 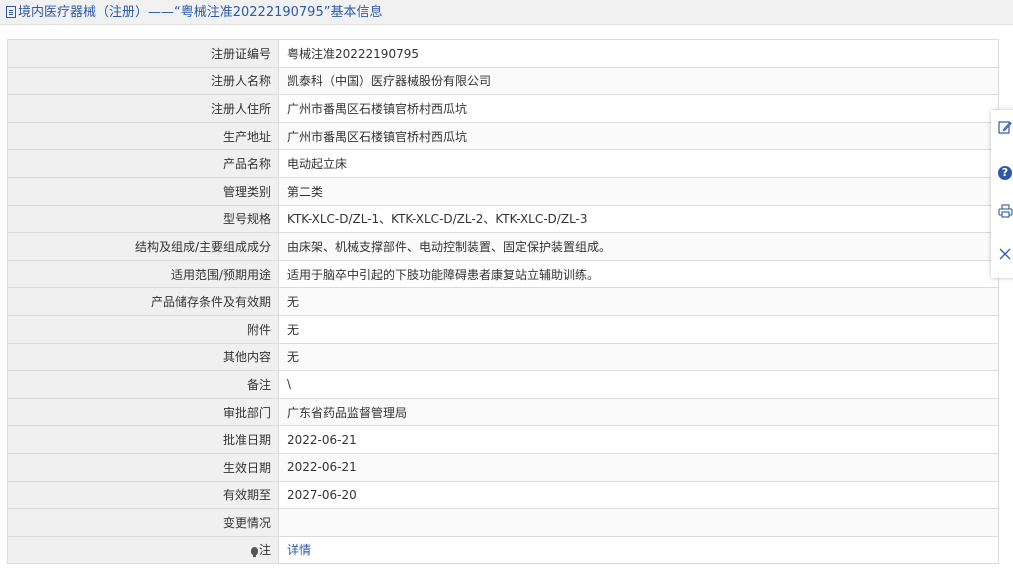 I want to click on row-label: 附件, so click(x=143, y=329).